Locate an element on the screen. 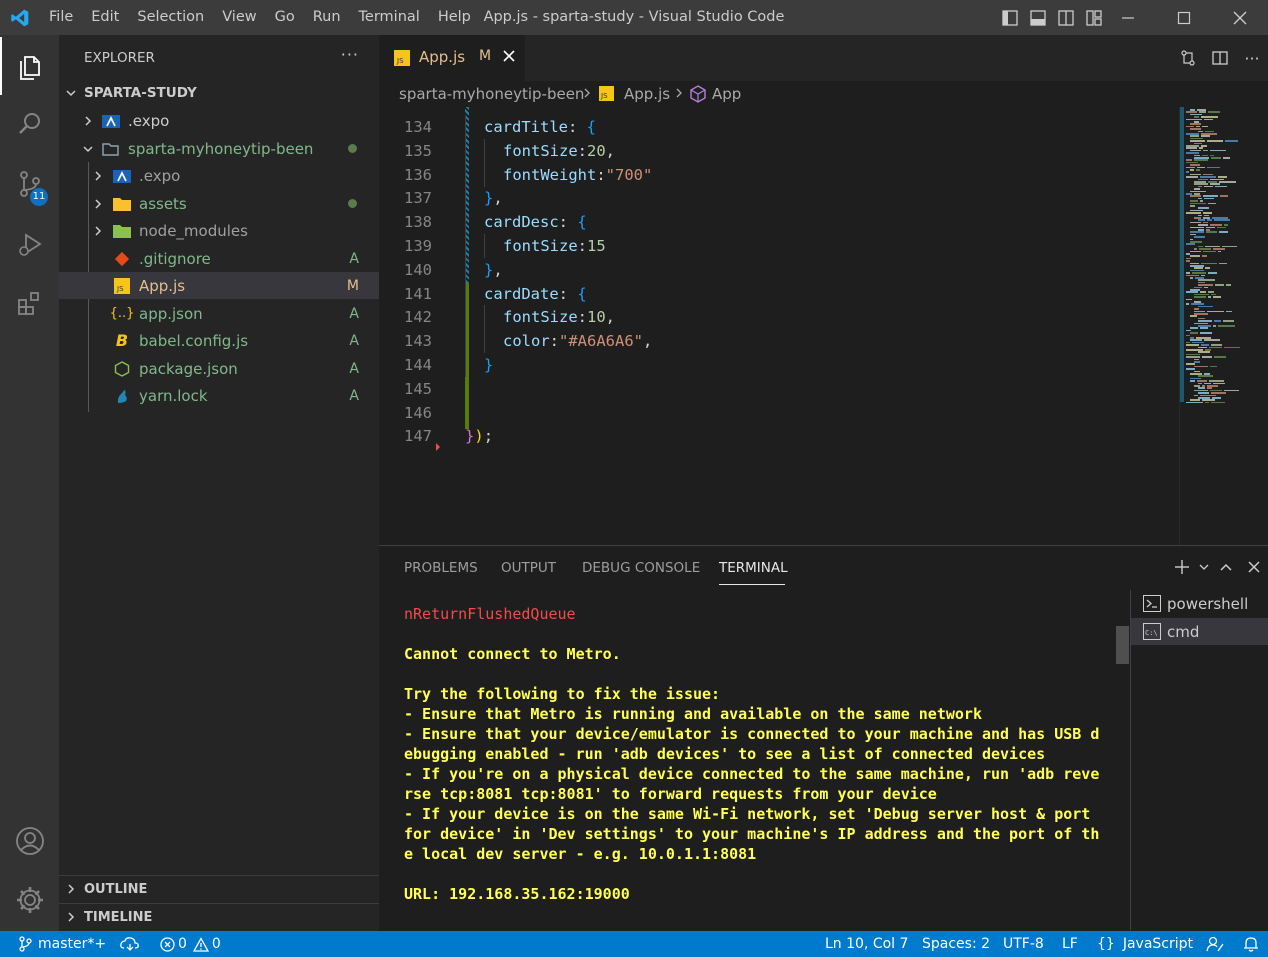 This screenshot has height=957, width=1268. new-terminal-icon is located at coordinates (1182, 567).